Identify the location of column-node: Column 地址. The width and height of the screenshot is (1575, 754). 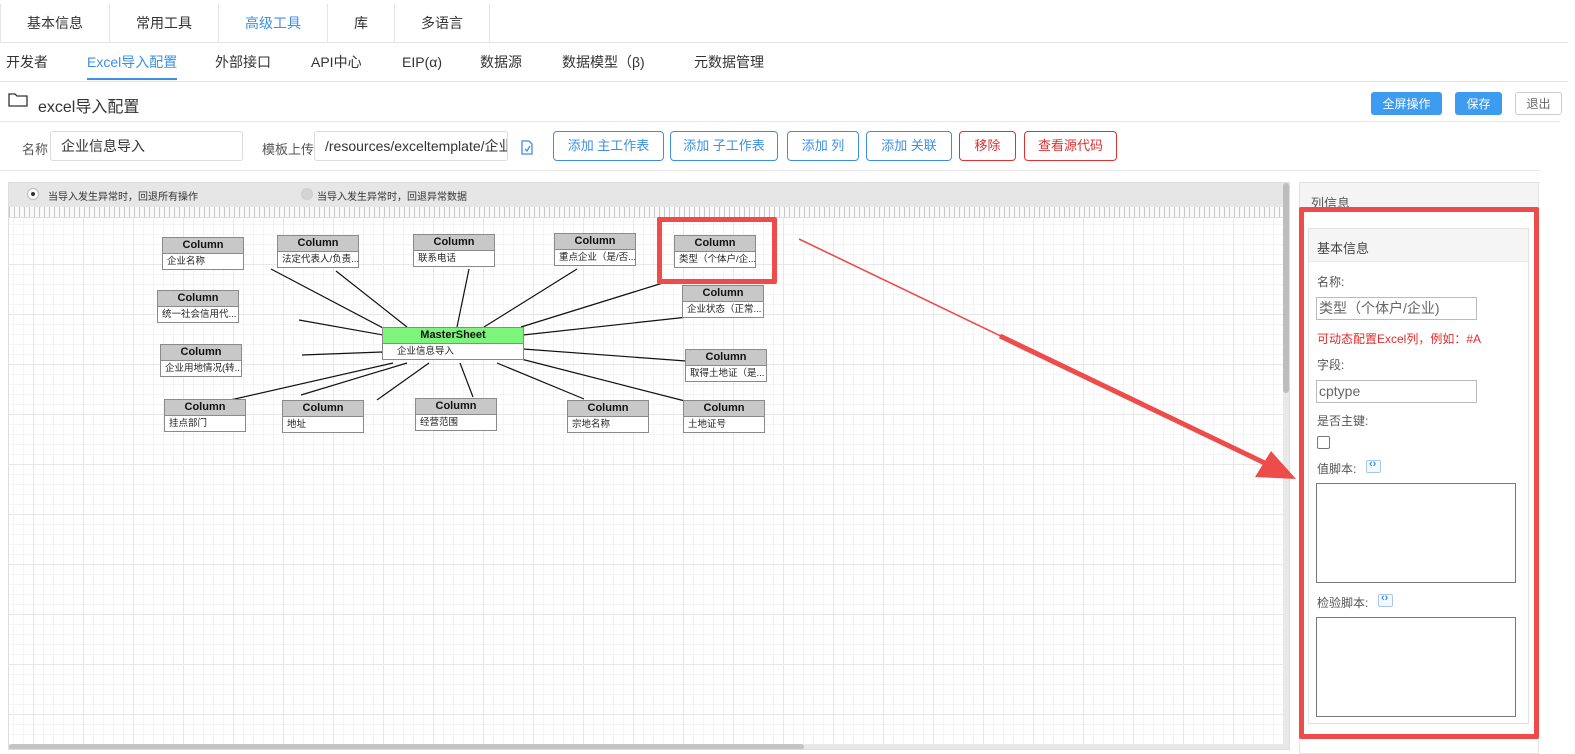
(323, 416).